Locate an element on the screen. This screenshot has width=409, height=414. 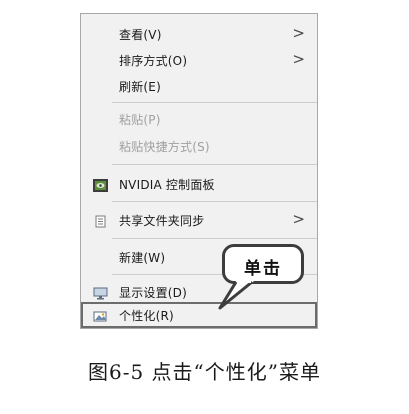
callout-pointer is located at coordinates (236, 294).